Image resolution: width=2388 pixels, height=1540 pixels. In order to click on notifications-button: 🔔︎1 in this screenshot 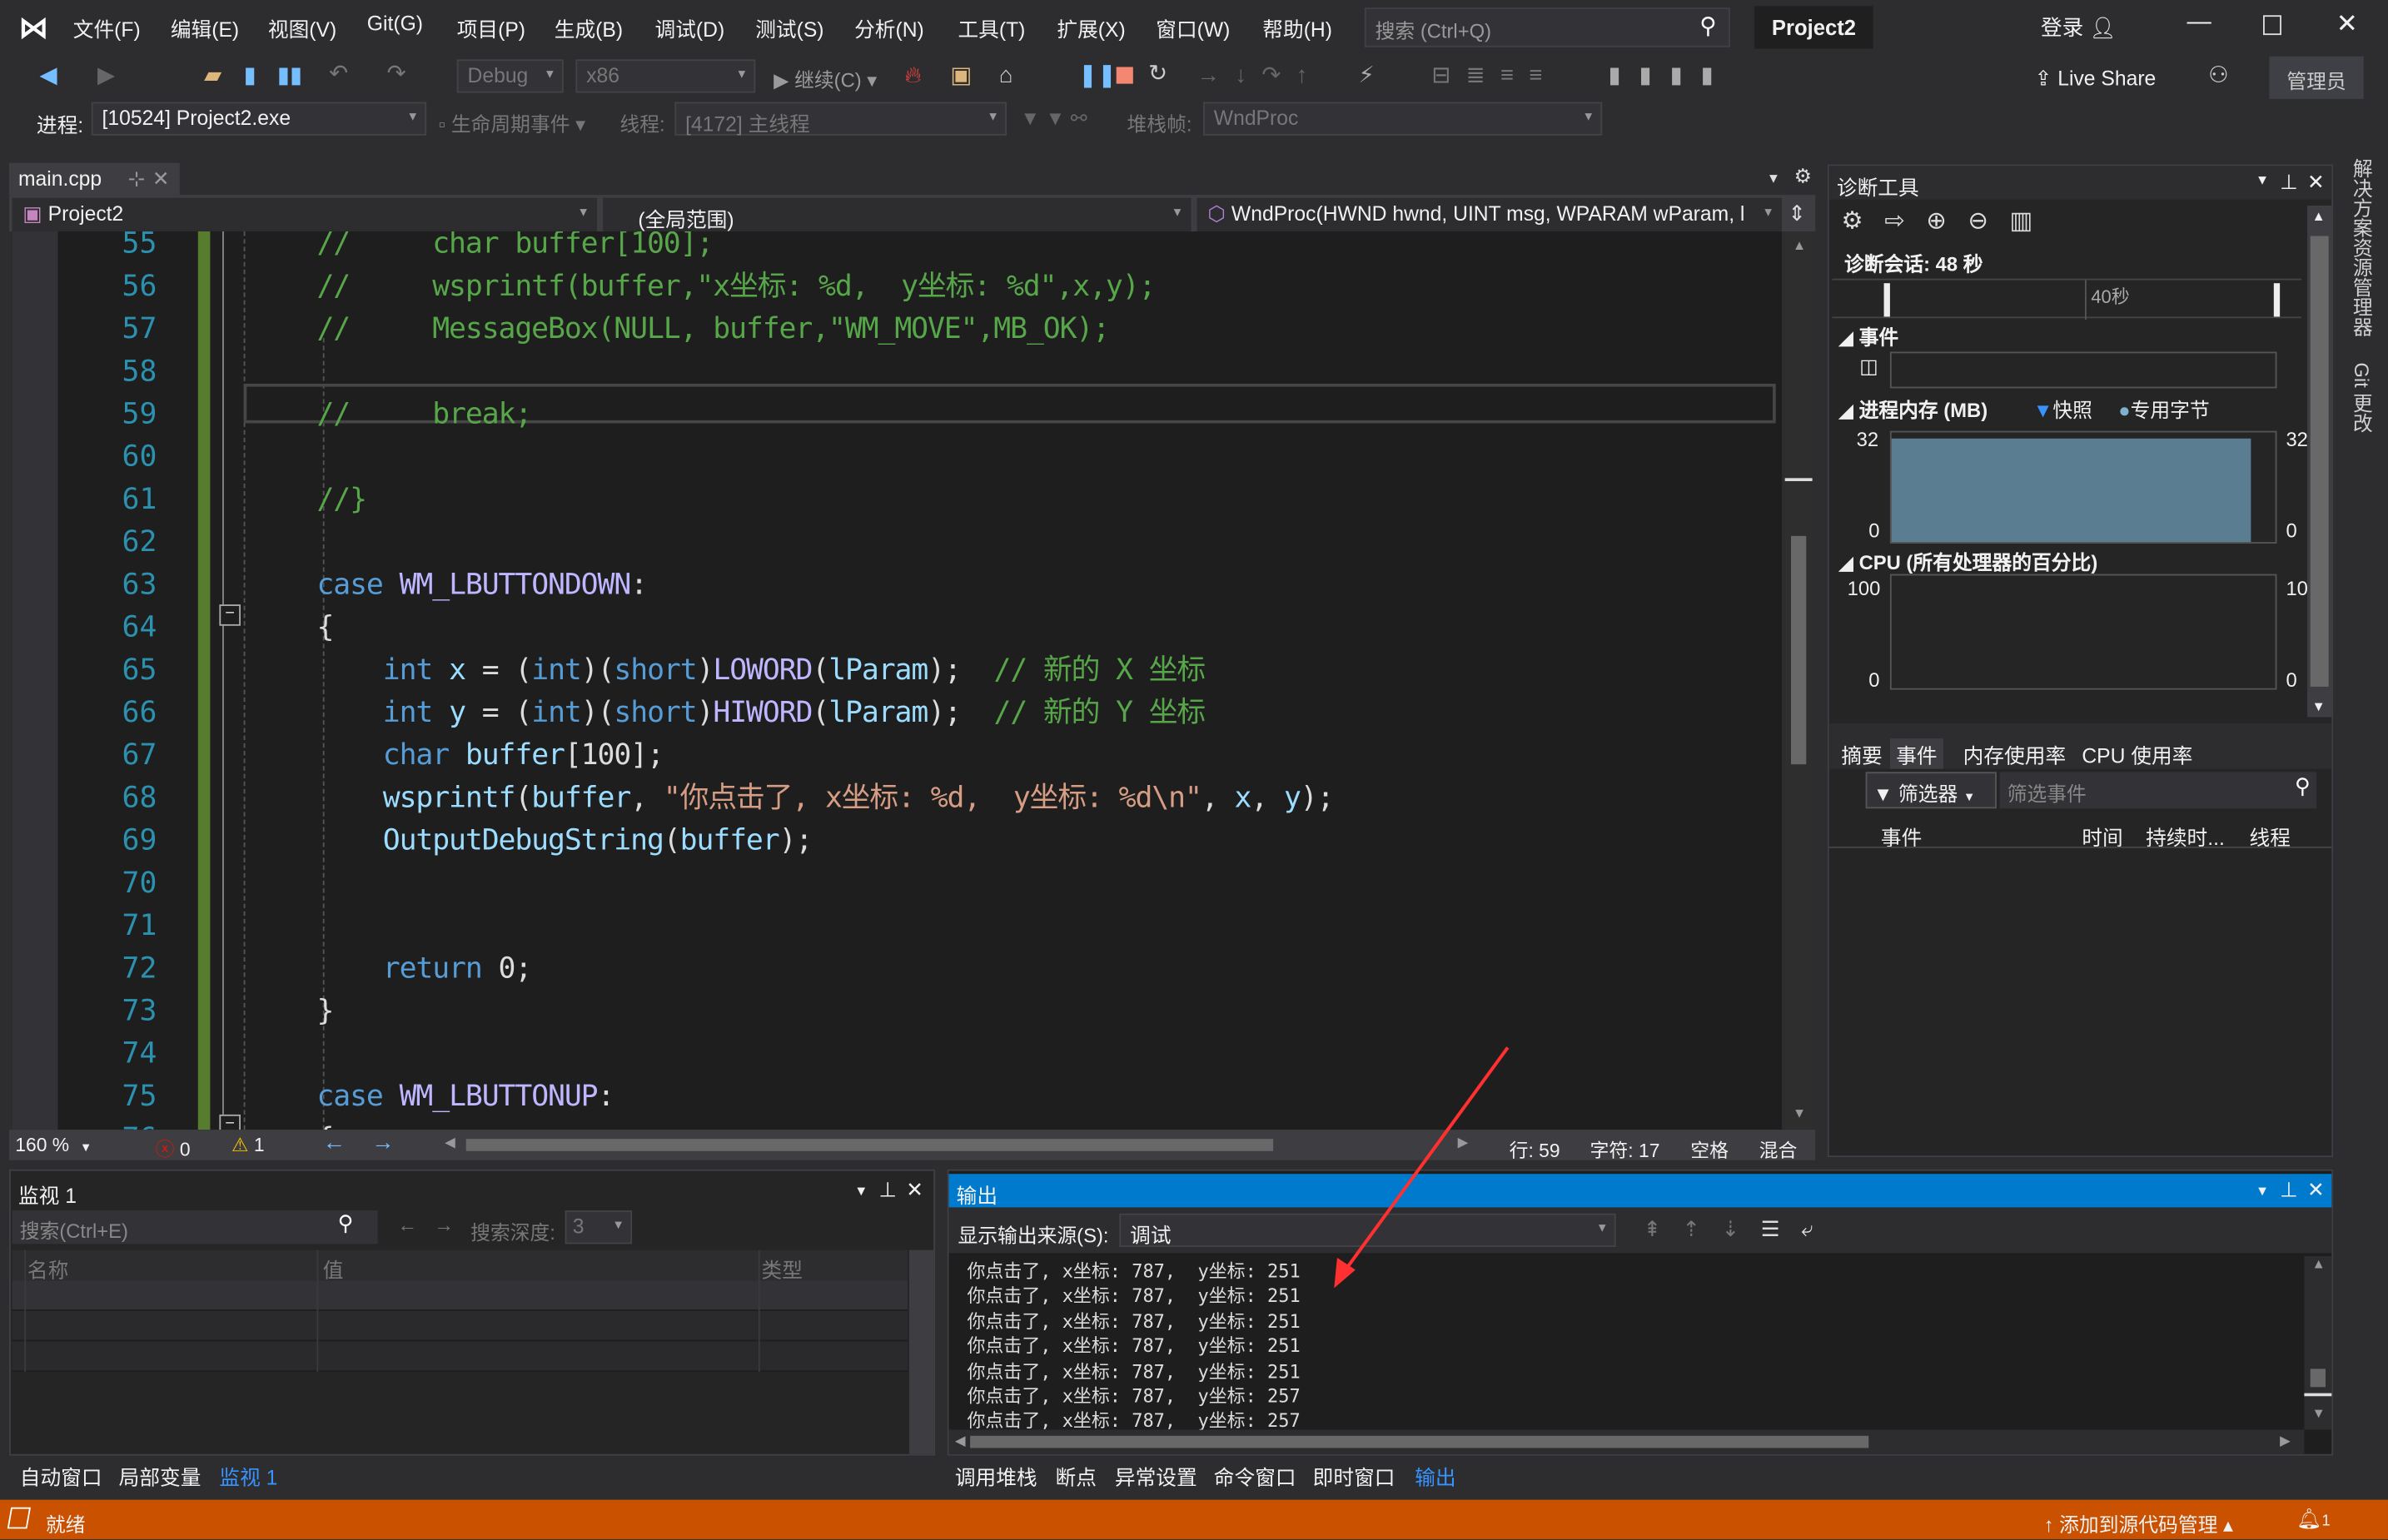, I will do `click(2313, 1520)`.